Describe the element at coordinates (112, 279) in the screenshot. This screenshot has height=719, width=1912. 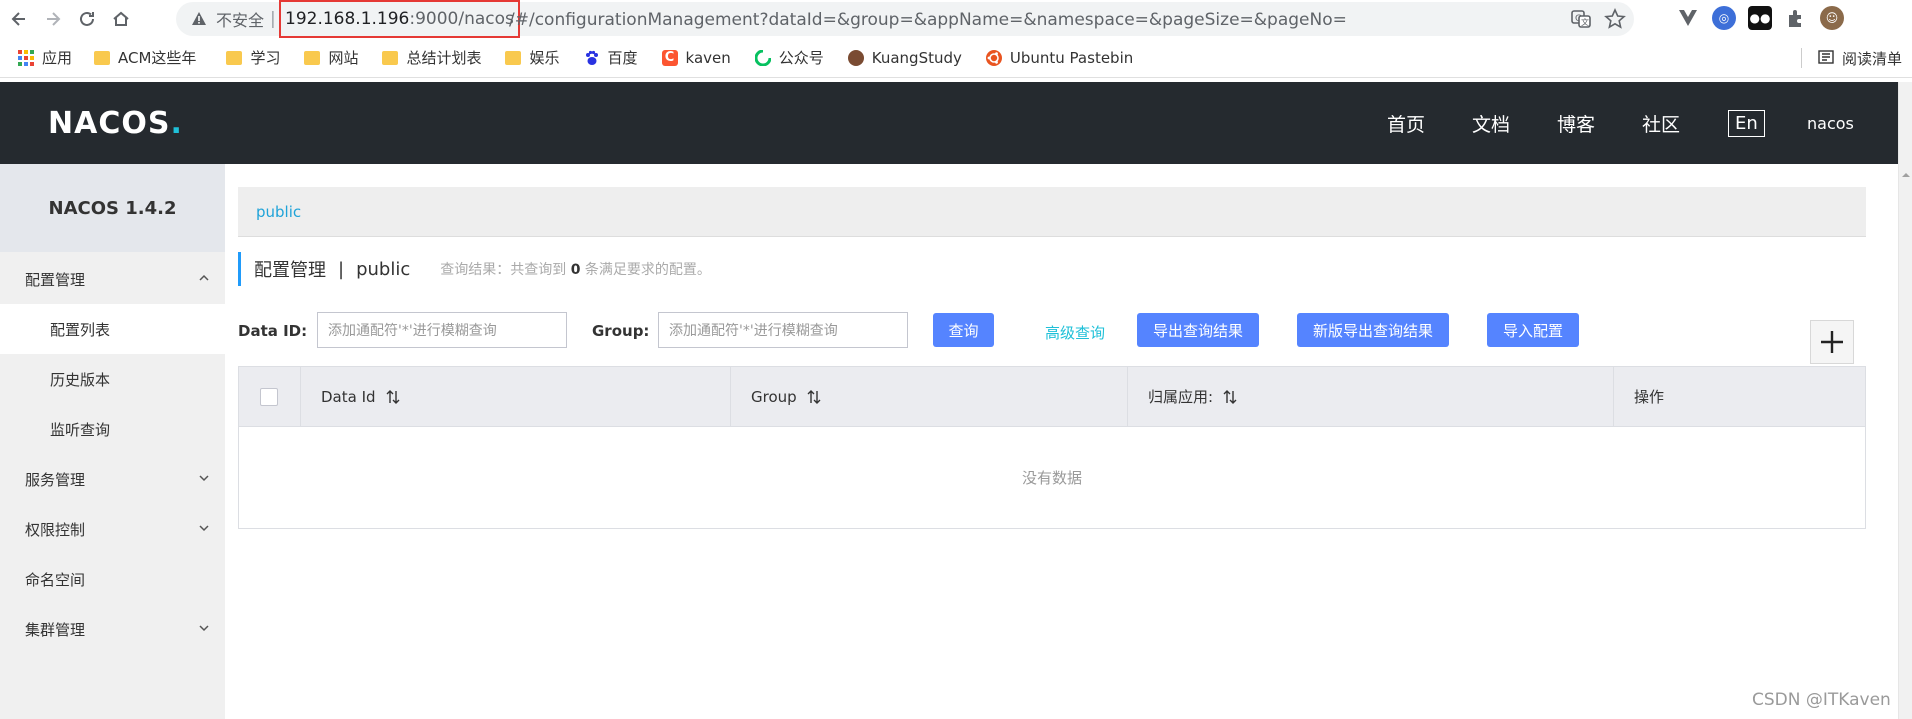
I see `menu-config-management: 配置管理` at that location.